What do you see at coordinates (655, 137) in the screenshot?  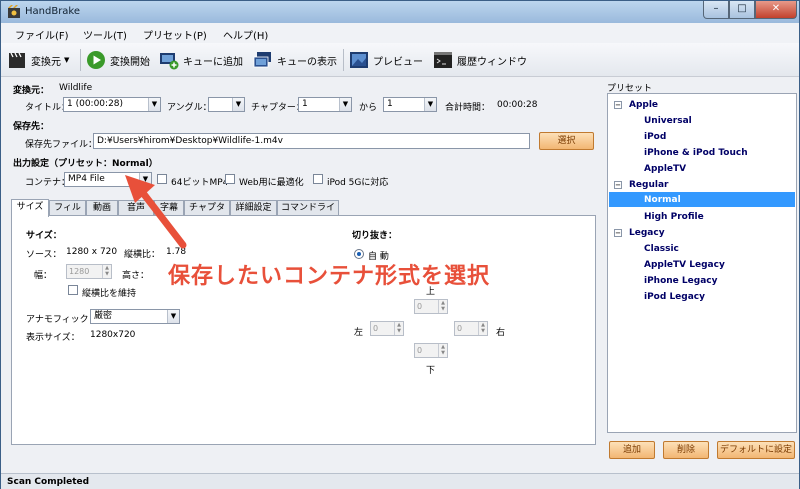 I see `preset-item: iPod` at bounding box center [655, 137].